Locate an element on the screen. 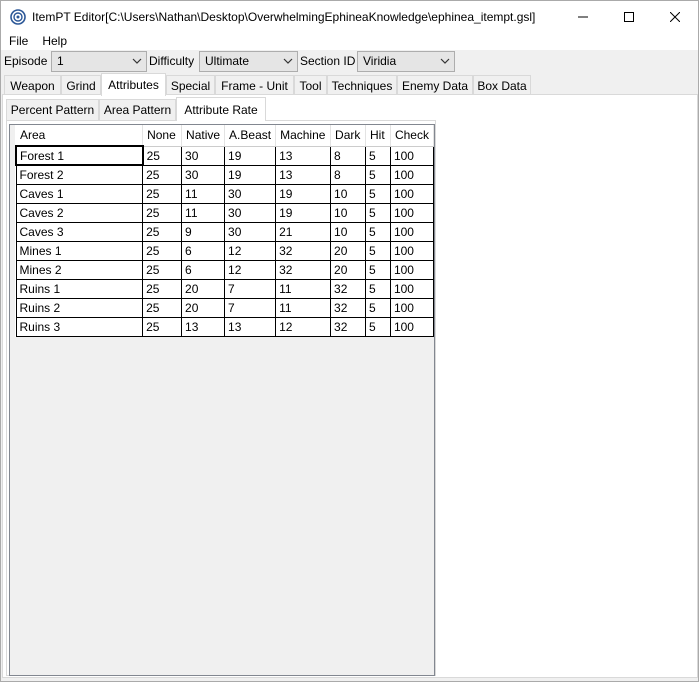 Image resolution: width=699 pixels, height=682 pixels. menu-file: File is located at coordinates (18, 41).